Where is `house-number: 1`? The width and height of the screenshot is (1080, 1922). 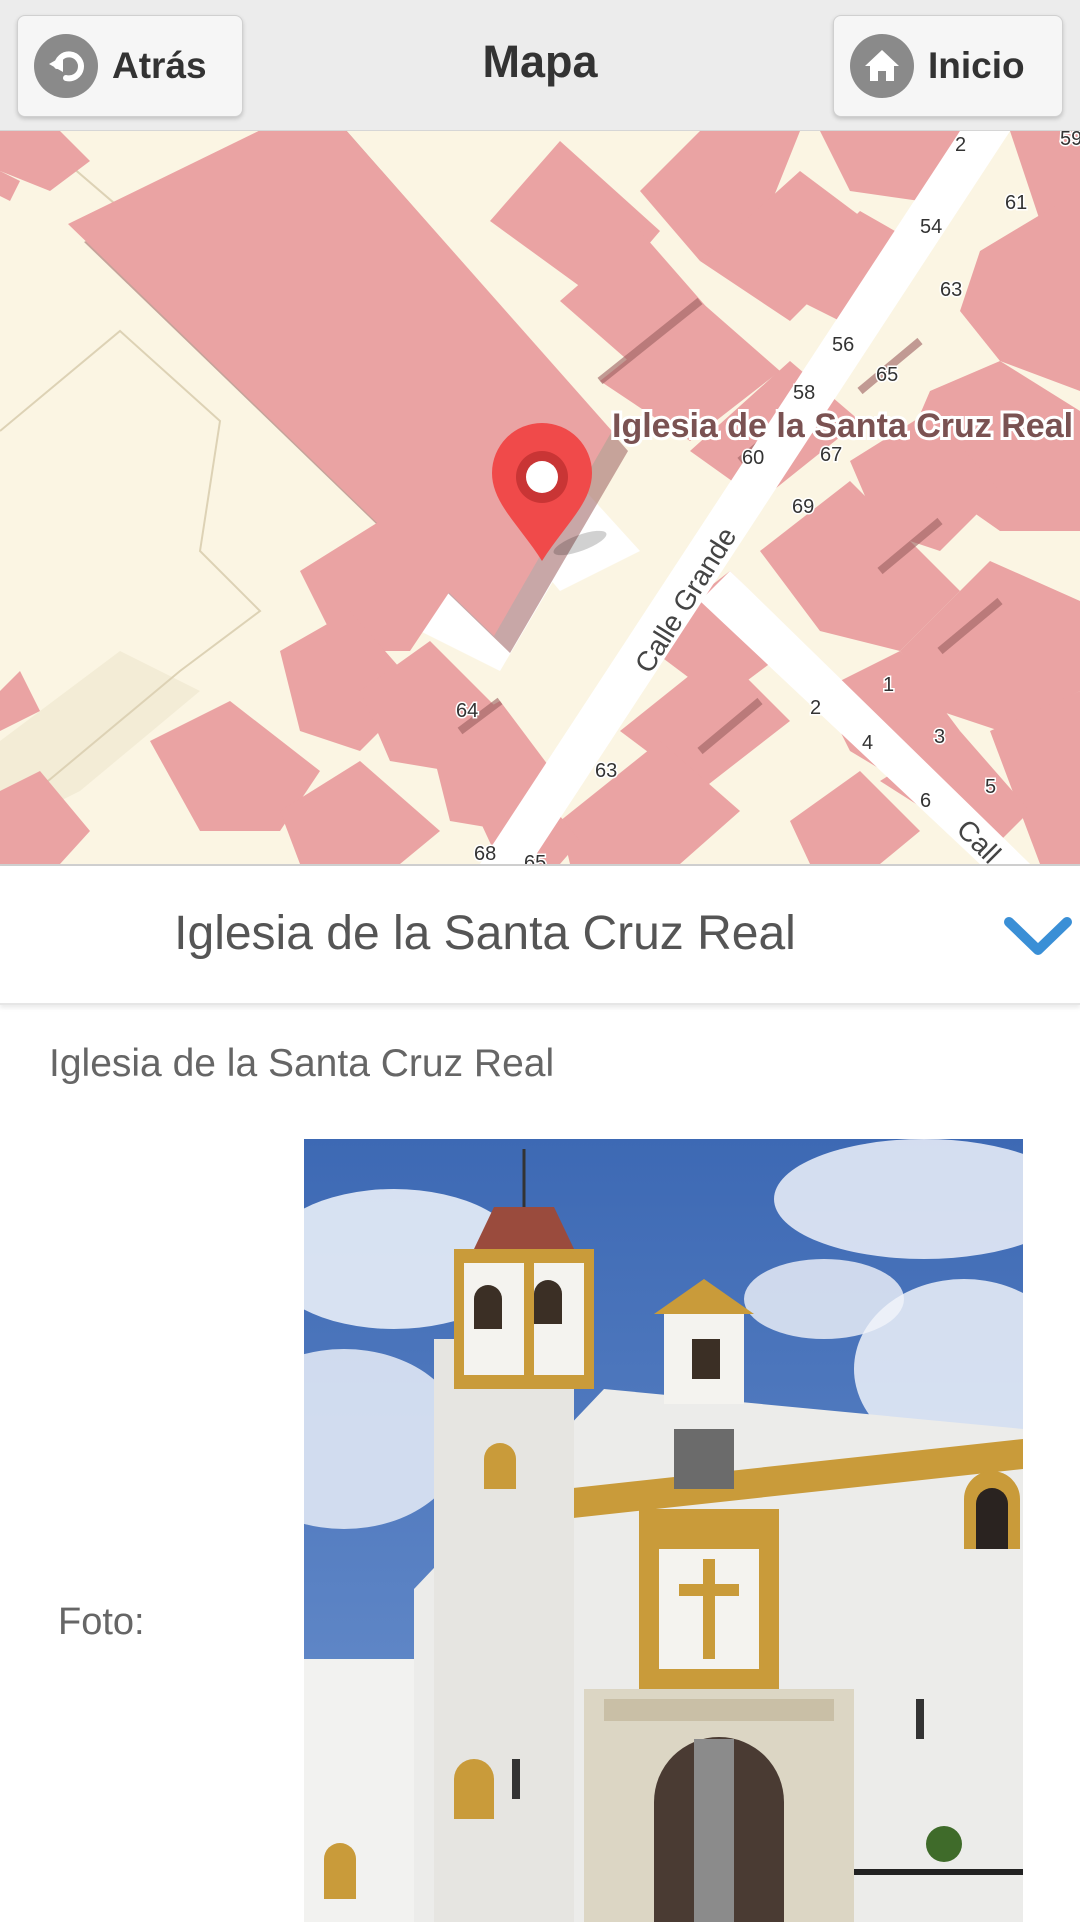 house-number: 1 is located at coordinates (888, 685).